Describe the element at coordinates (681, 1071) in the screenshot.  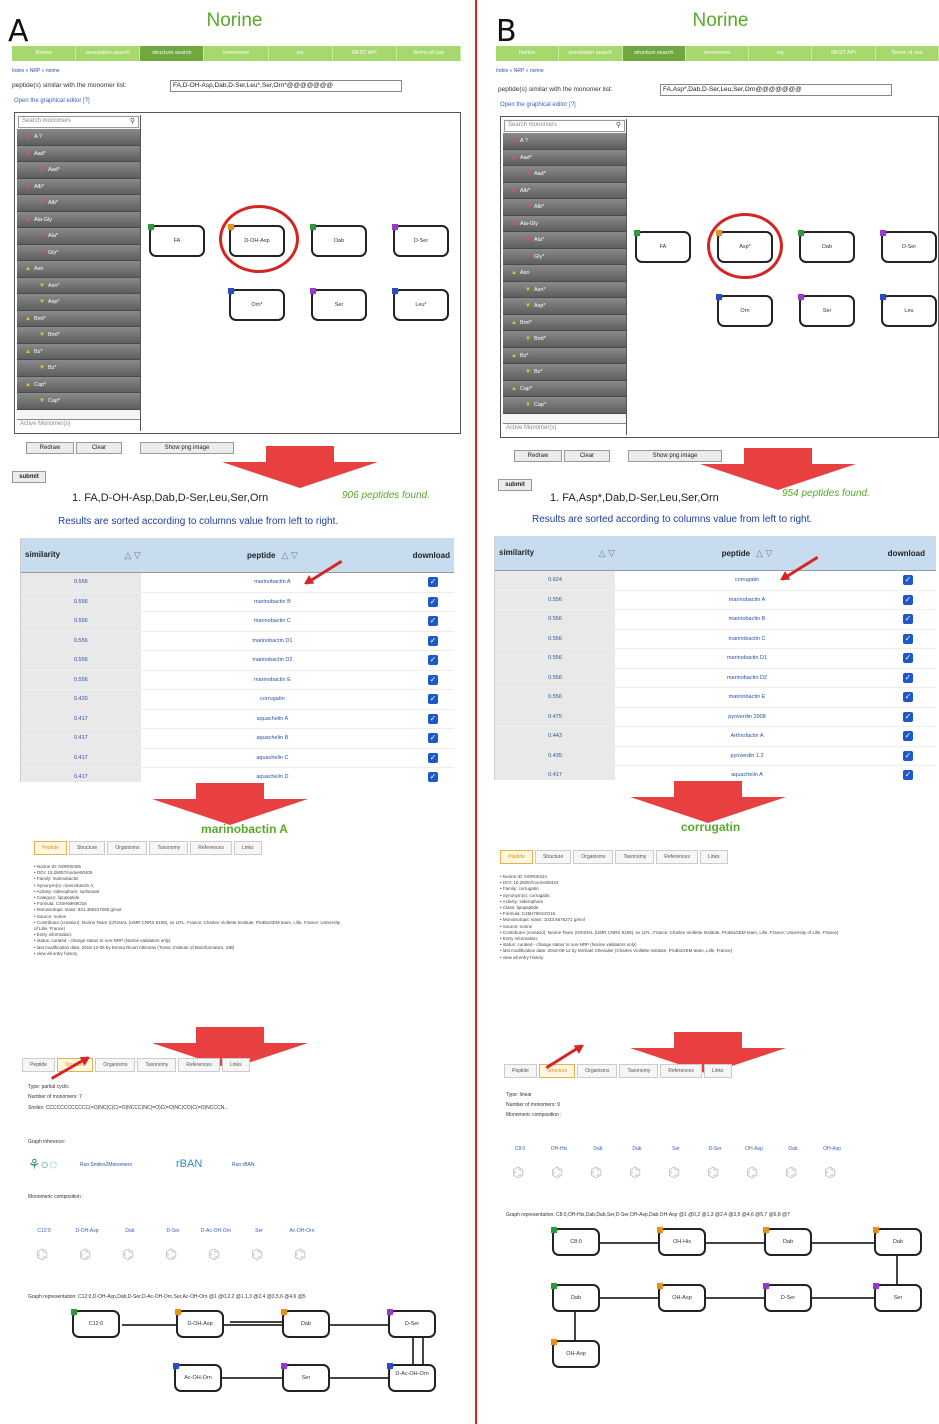
I see `tab-references: References` at that location.